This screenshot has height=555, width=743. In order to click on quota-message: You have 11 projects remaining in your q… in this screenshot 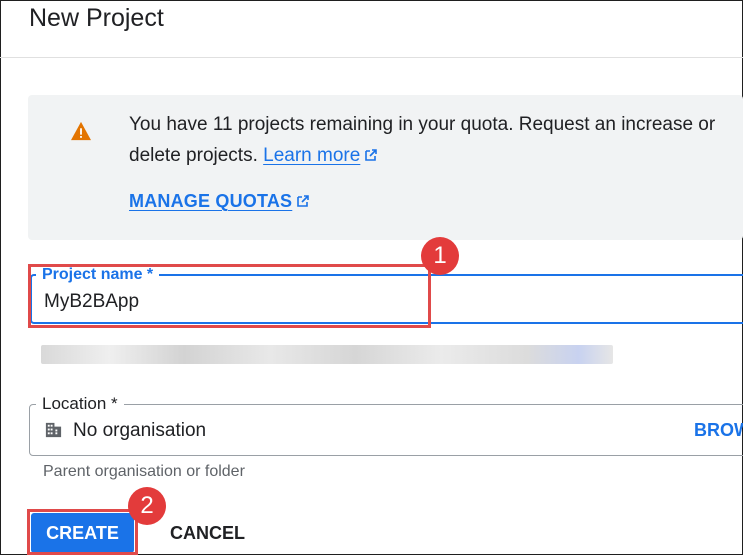, I will do `click(434, 140)`.